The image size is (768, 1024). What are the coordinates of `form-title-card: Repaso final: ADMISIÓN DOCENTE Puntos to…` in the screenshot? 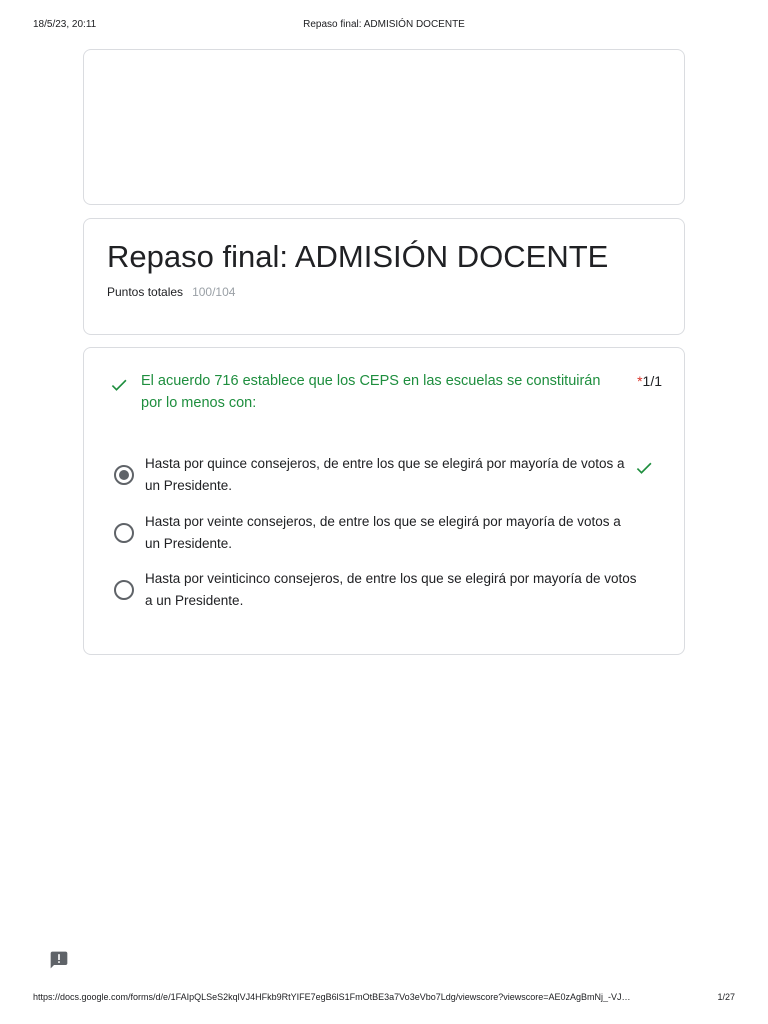 It's located at (384, 276).